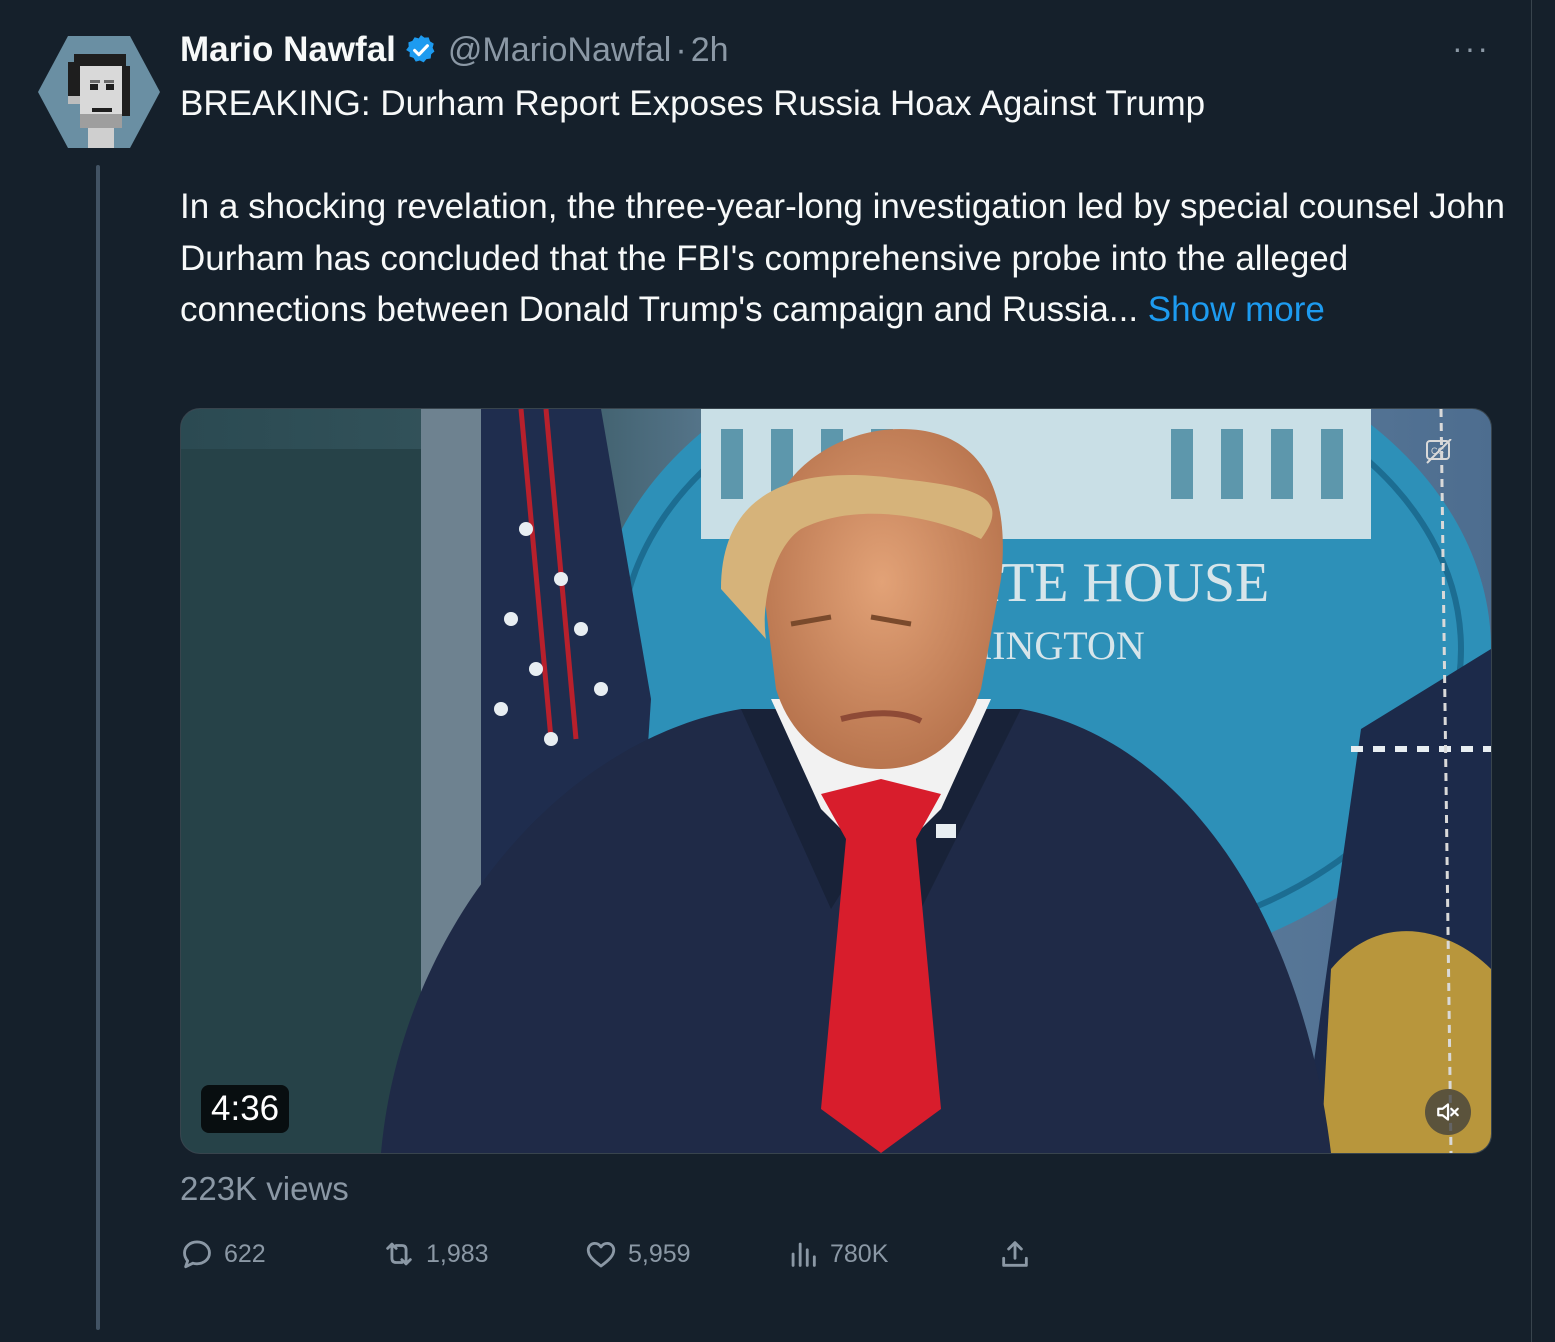 The width and height of the screenshot is (1555, 1342). I want to click on analytics-icon, so click(803, 1254).